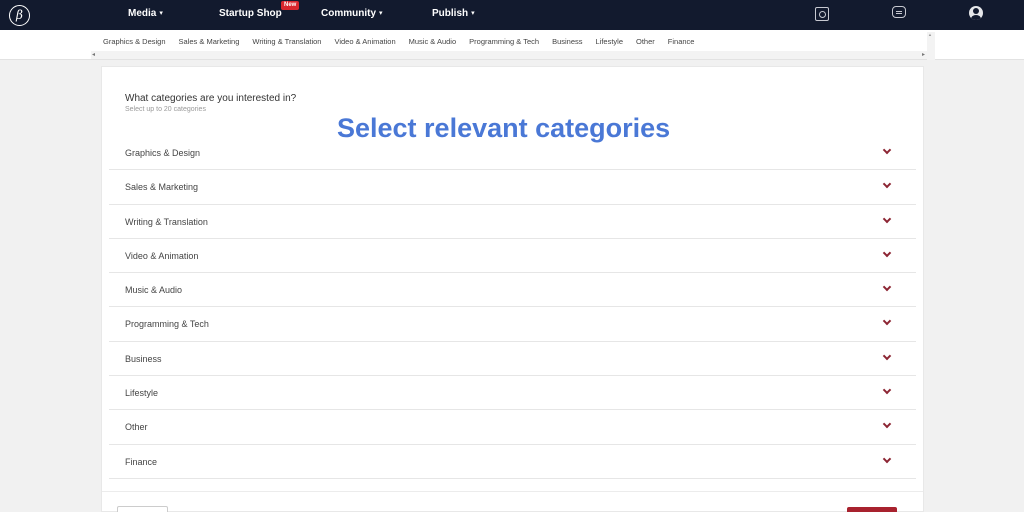 Image resolution: width=1024 pixels, height=512 pixels. What do you see at coordinates (512, 290) in the screenshot?
I see `category-row: Music & Audio` at bounding box center [512, 290].